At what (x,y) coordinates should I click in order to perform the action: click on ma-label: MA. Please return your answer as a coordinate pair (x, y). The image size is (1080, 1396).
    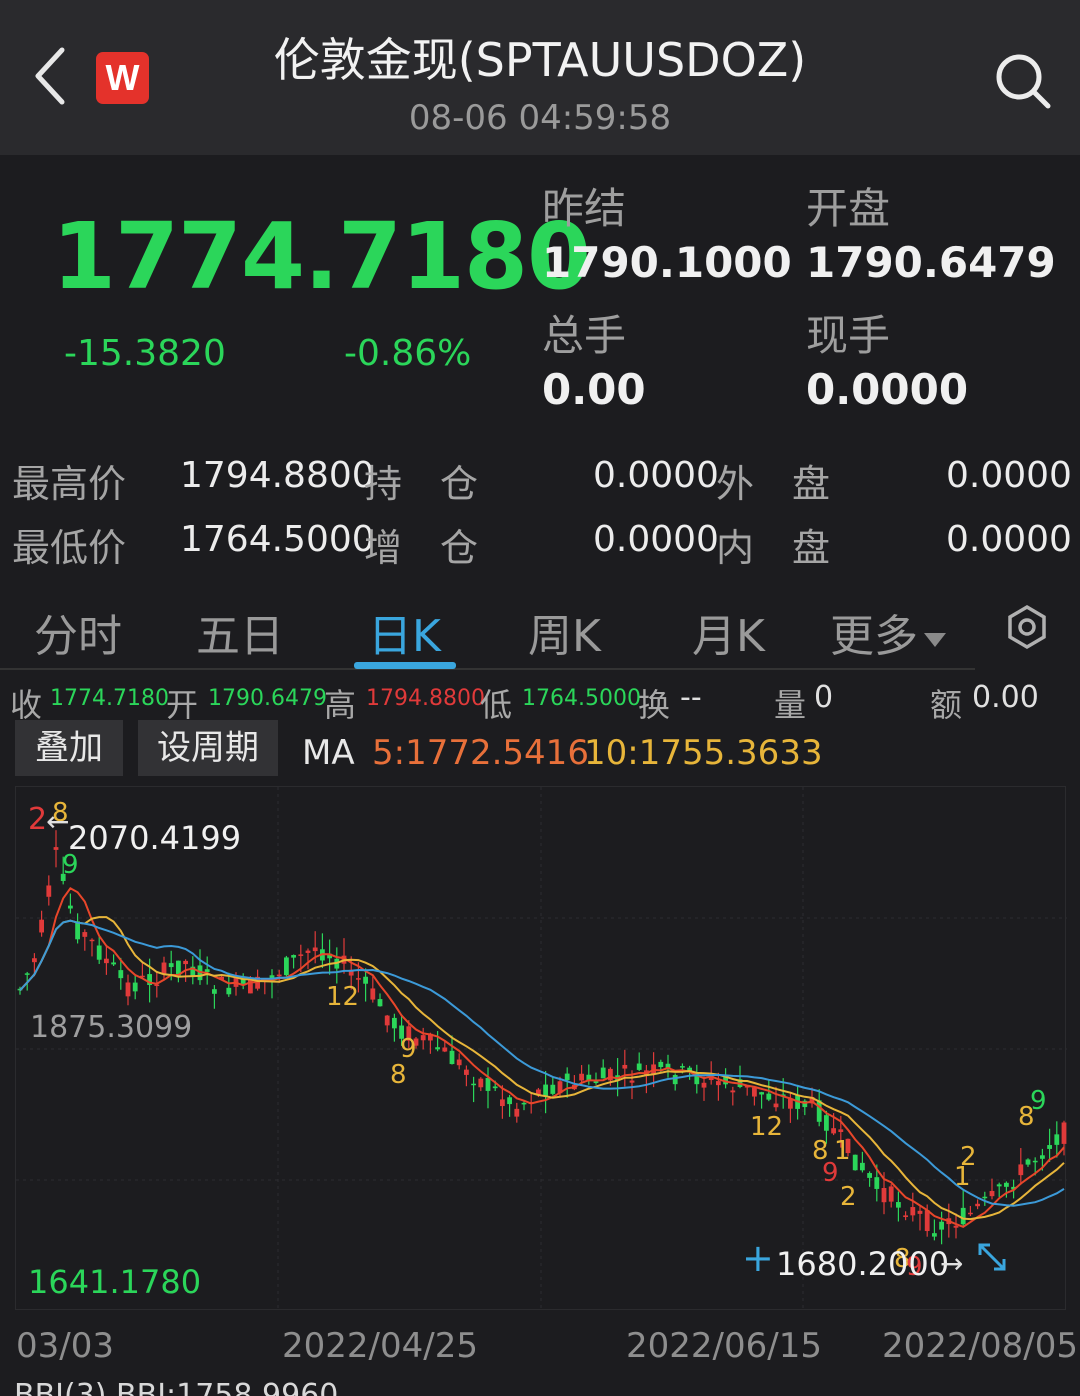
    Looking at the image, I should click on (328, 753).